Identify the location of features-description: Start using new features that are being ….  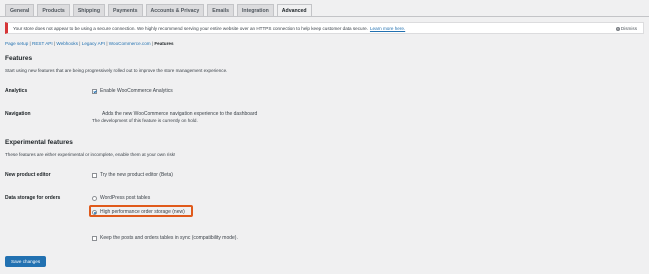
(116, 70).